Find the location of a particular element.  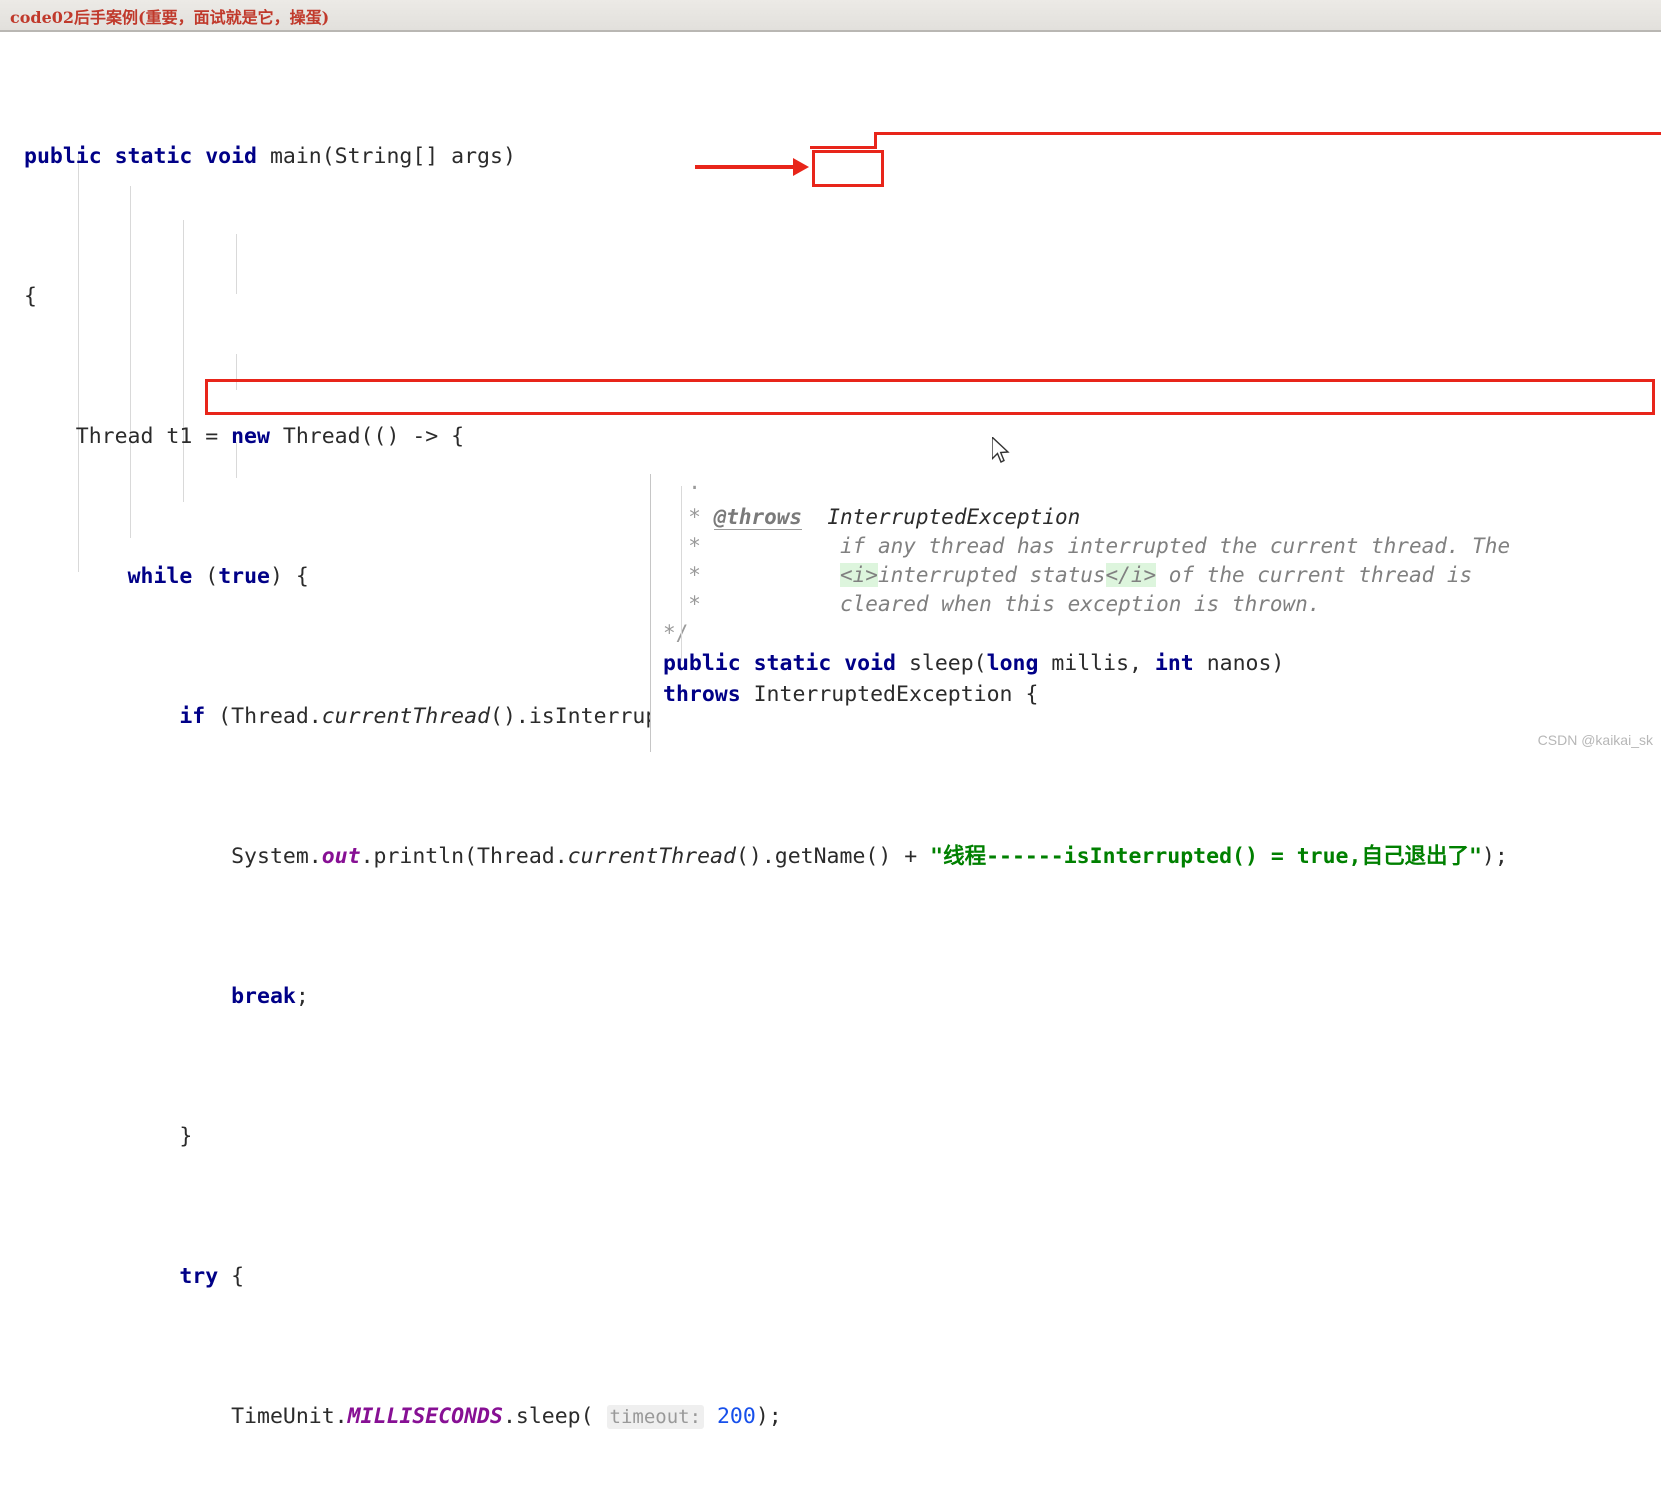

token-string: "线程------isInterrupted() = true,自己退出了" is located at coordinates (1206, 856).